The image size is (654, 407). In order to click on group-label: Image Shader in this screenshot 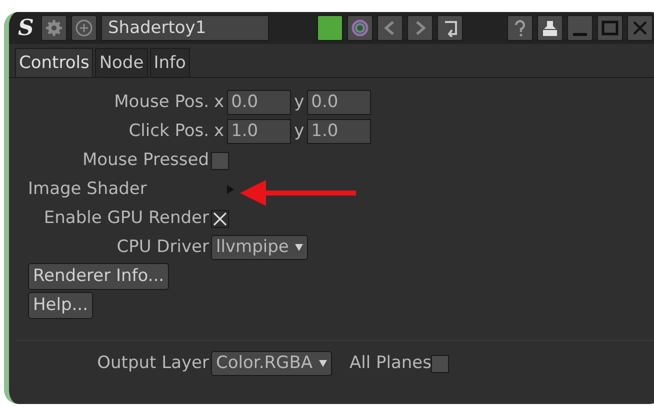, I will do `click(88, 189)`.